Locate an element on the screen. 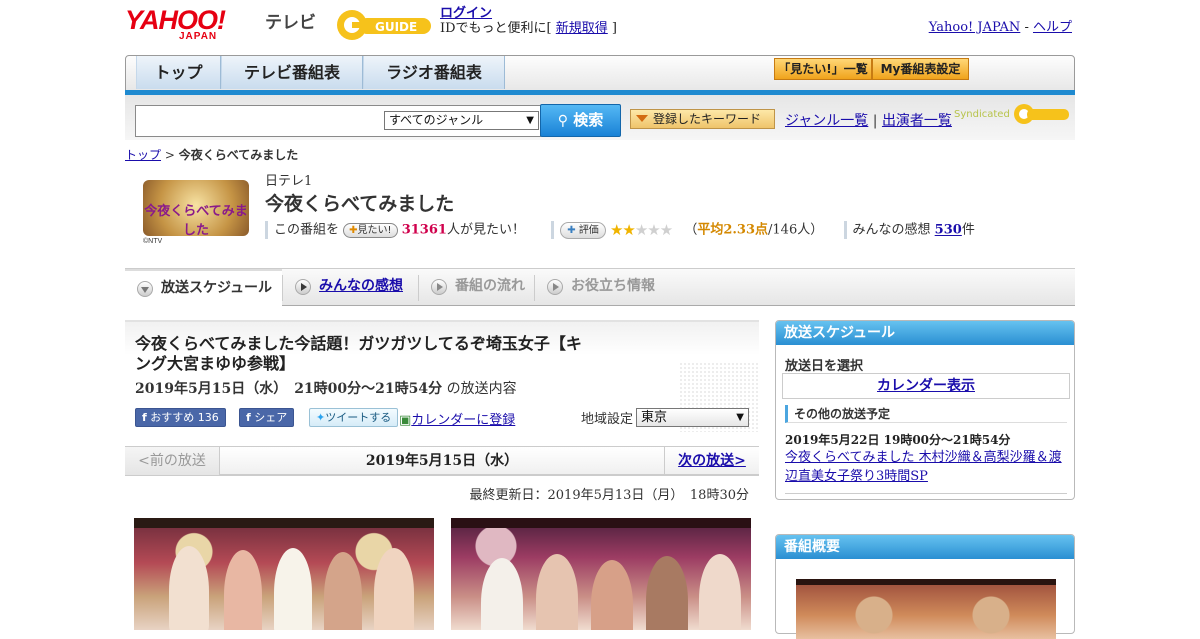 This screenshot has height=639, width=1200. genre-select: すべてのジャンル ▼ is located at coordinates (461, 120).